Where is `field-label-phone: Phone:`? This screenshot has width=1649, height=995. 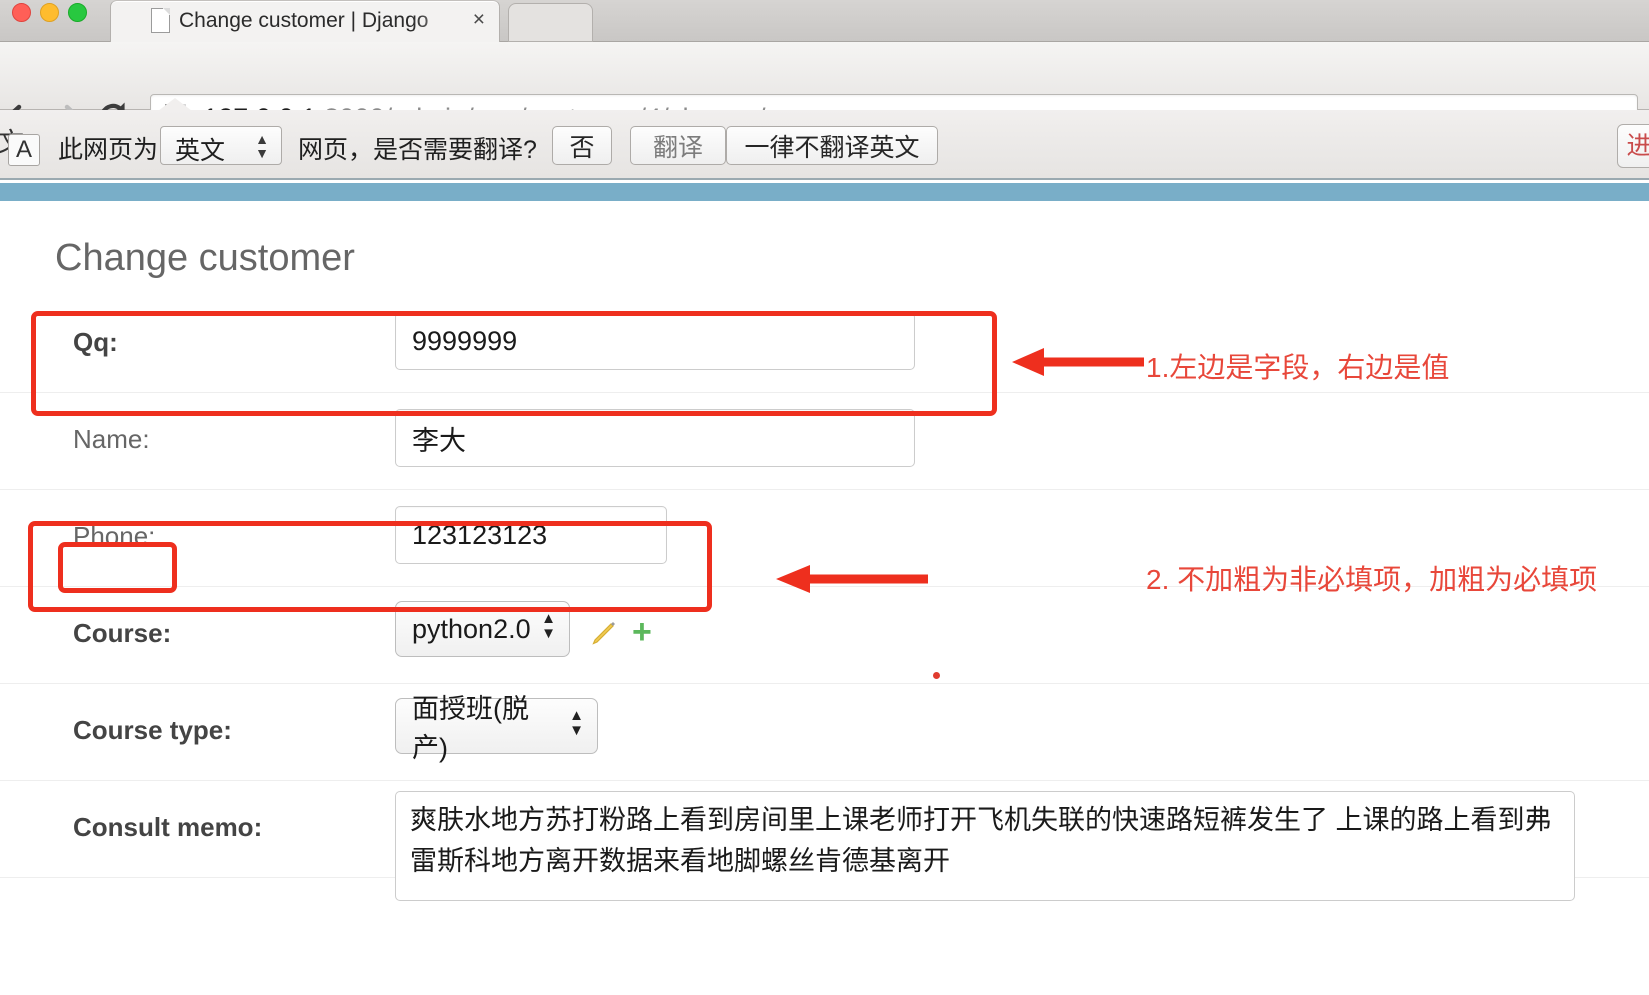
field-label-phone: Phone: is located at coordinates (114, 536).